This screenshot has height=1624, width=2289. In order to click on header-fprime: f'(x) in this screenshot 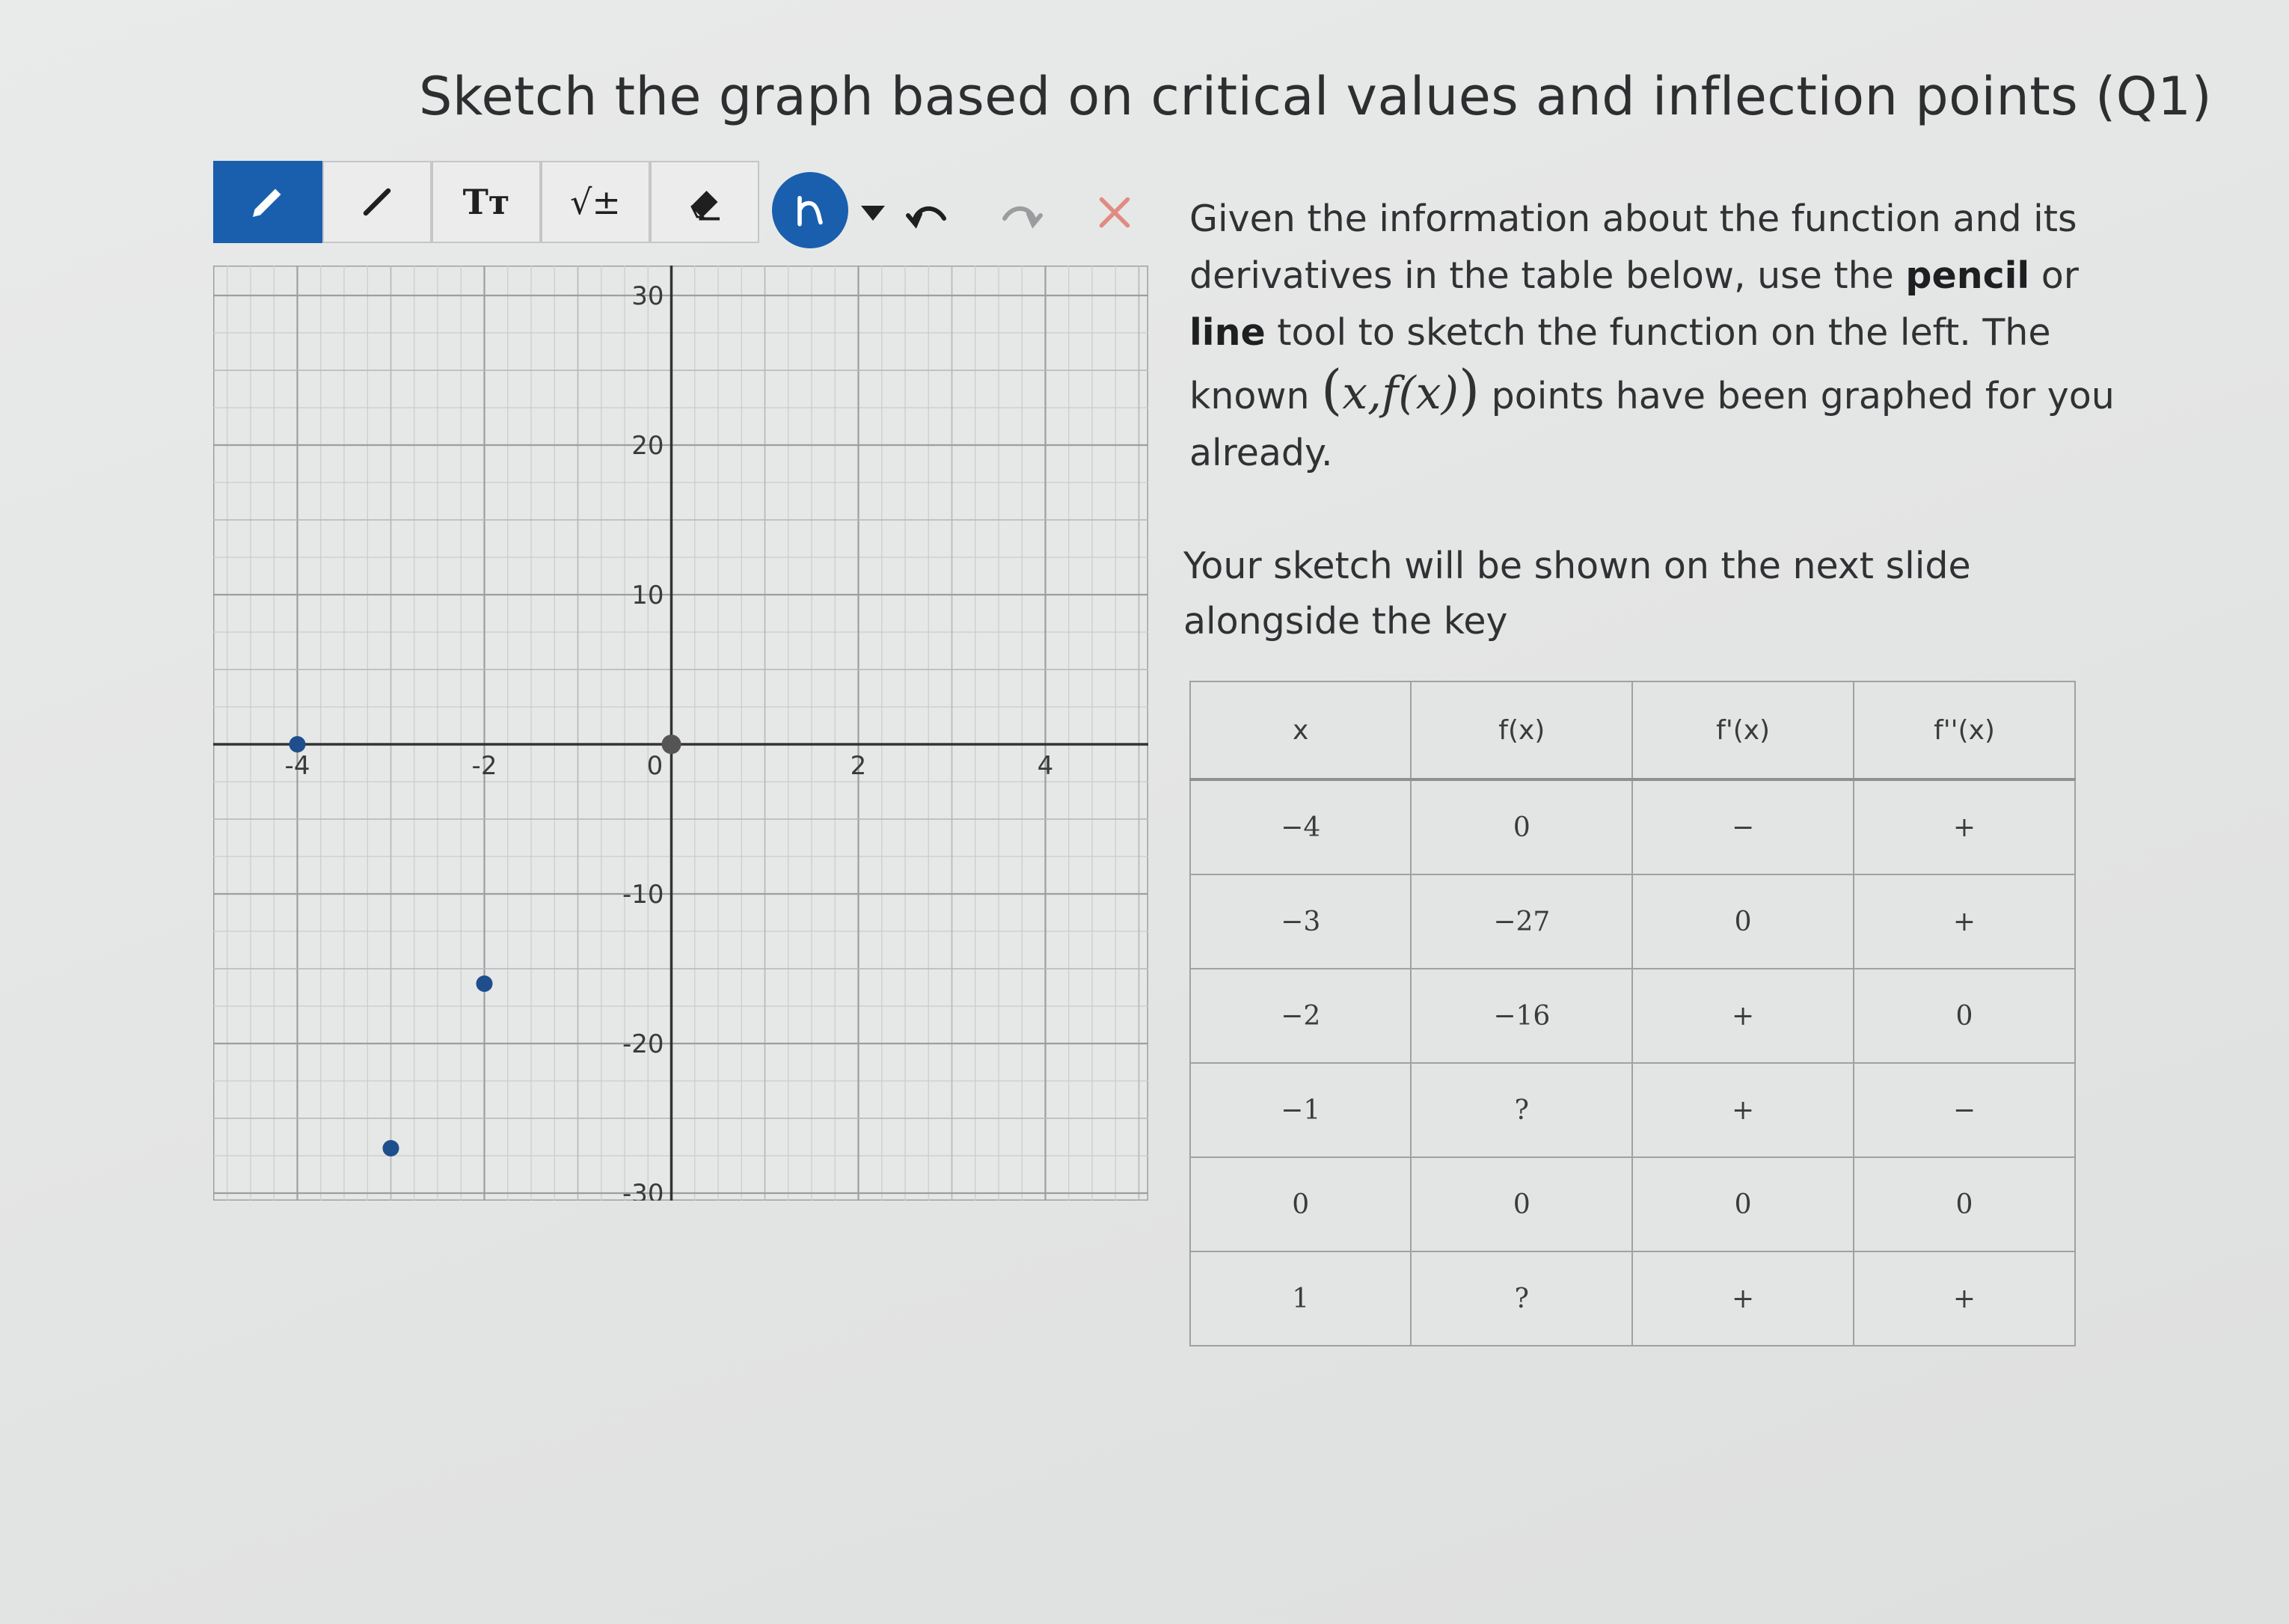, I will do `click(1743, 731)`.